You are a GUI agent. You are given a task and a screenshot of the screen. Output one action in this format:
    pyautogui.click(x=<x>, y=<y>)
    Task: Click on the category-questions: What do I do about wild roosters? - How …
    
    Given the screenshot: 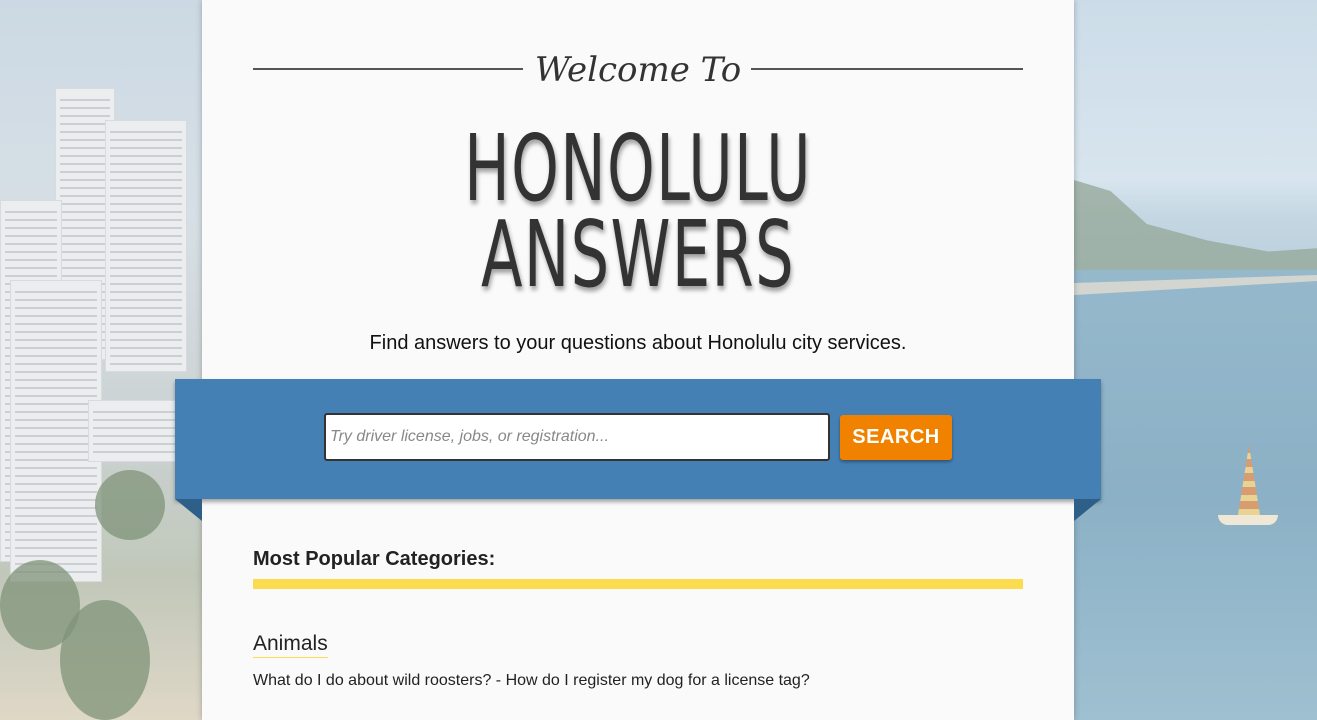 What is the action you would take?
    pyautogui.click(x=531, y=681)
    